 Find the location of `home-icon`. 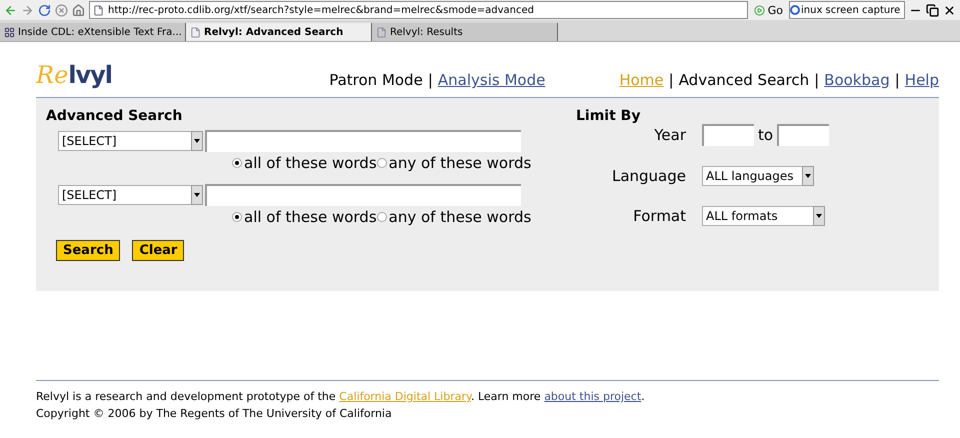

home-icon is located at coordinates (78, 10).